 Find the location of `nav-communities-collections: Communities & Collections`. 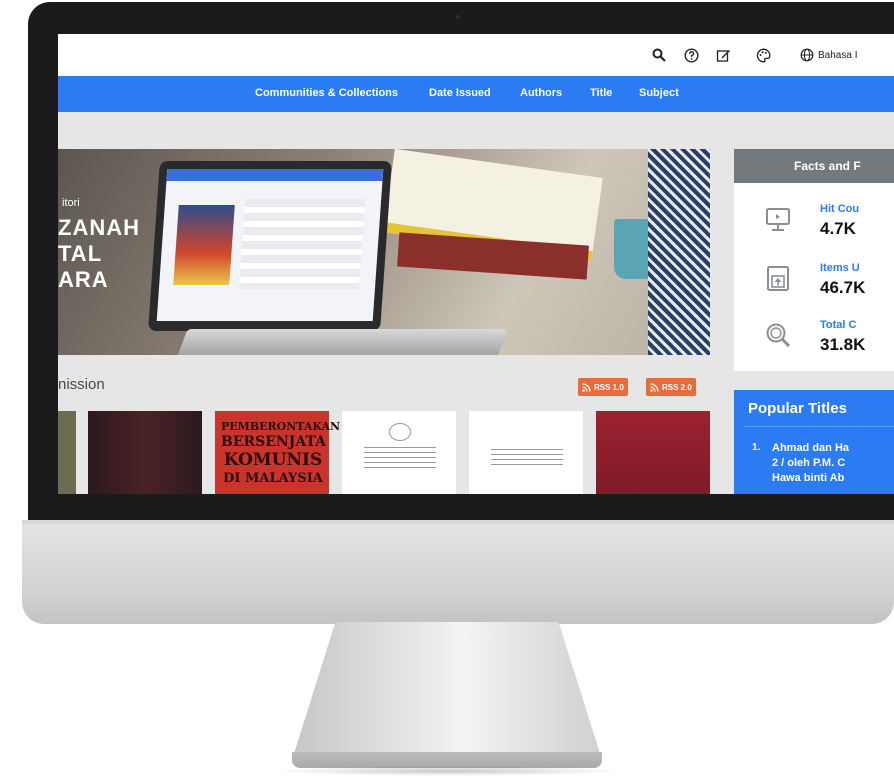

nav-communities-collections: Communities & Collections is located at coordinates (326, 93).